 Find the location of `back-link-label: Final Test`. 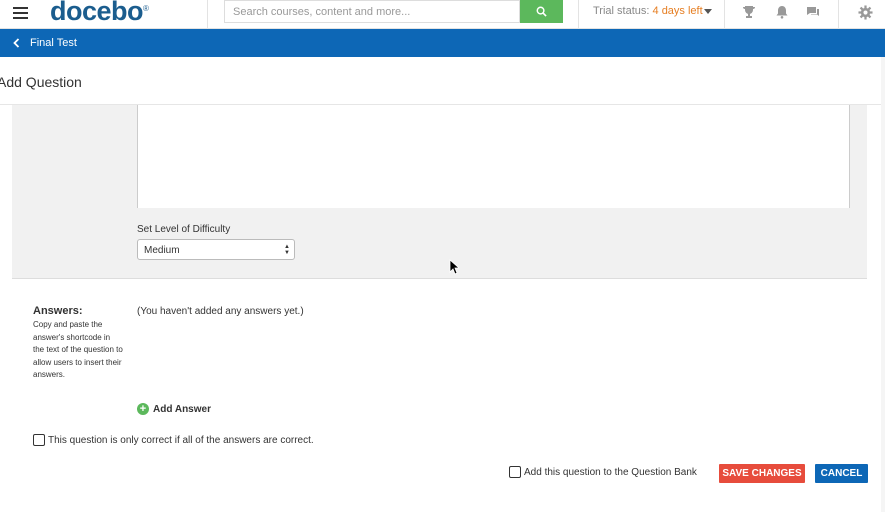

back-link-label: Final Test is located at coordinates (53, 43).